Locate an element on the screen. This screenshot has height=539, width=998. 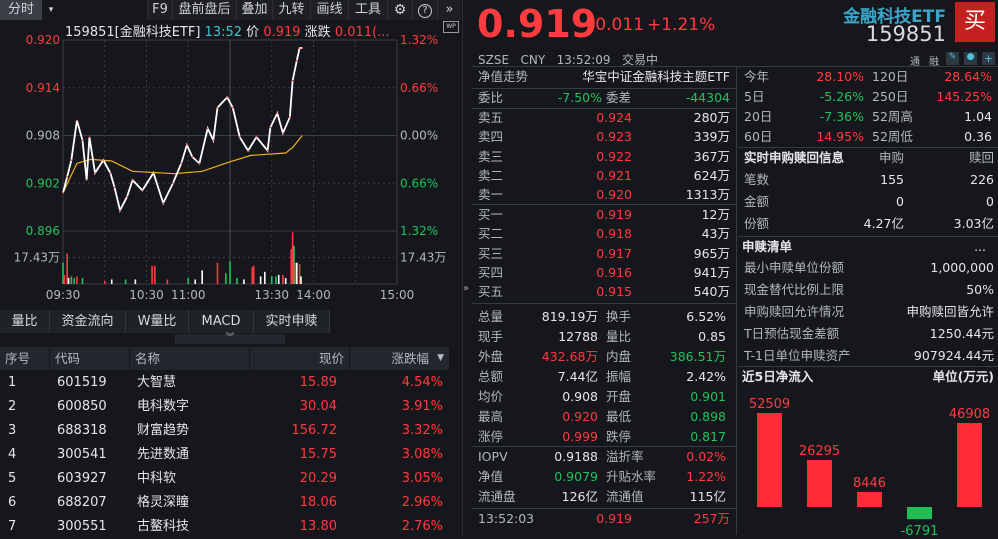
toolbar-nine-turn: 九转 is located at coordinates (291, 10).